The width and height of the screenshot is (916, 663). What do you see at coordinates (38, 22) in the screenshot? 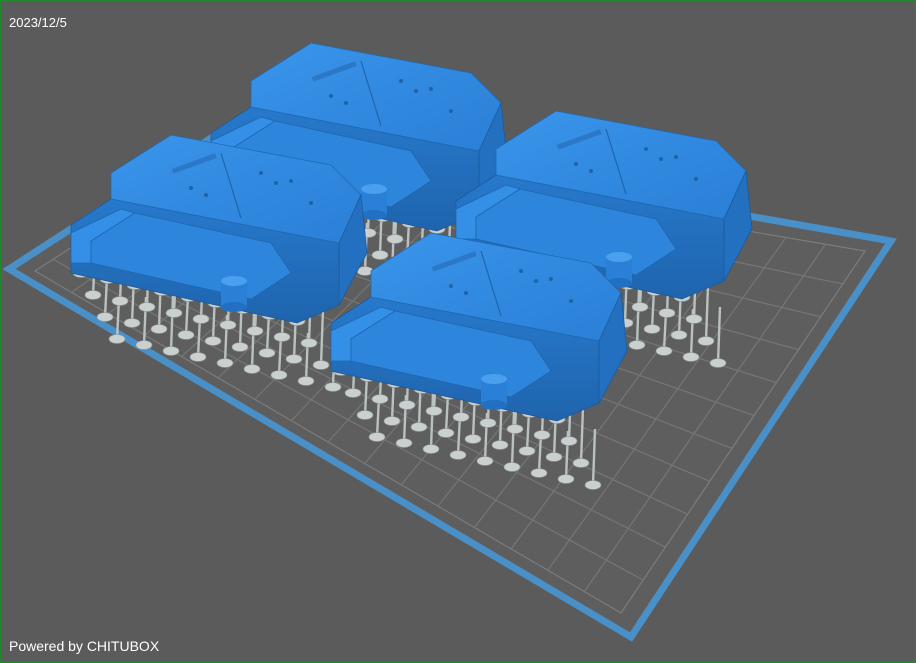
I see `date-label: 2023/12/5` at bounding box center [38, 22].